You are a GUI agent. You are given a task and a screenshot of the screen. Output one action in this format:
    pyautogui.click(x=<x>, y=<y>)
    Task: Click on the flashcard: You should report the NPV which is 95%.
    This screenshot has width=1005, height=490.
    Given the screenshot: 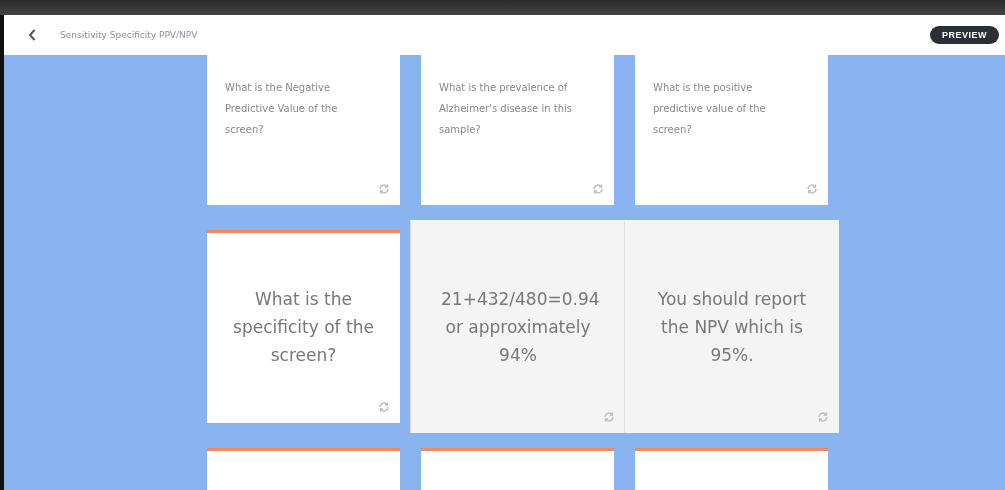 What is the action you would take?
    pyautogui.click(x=731, y=326)
    